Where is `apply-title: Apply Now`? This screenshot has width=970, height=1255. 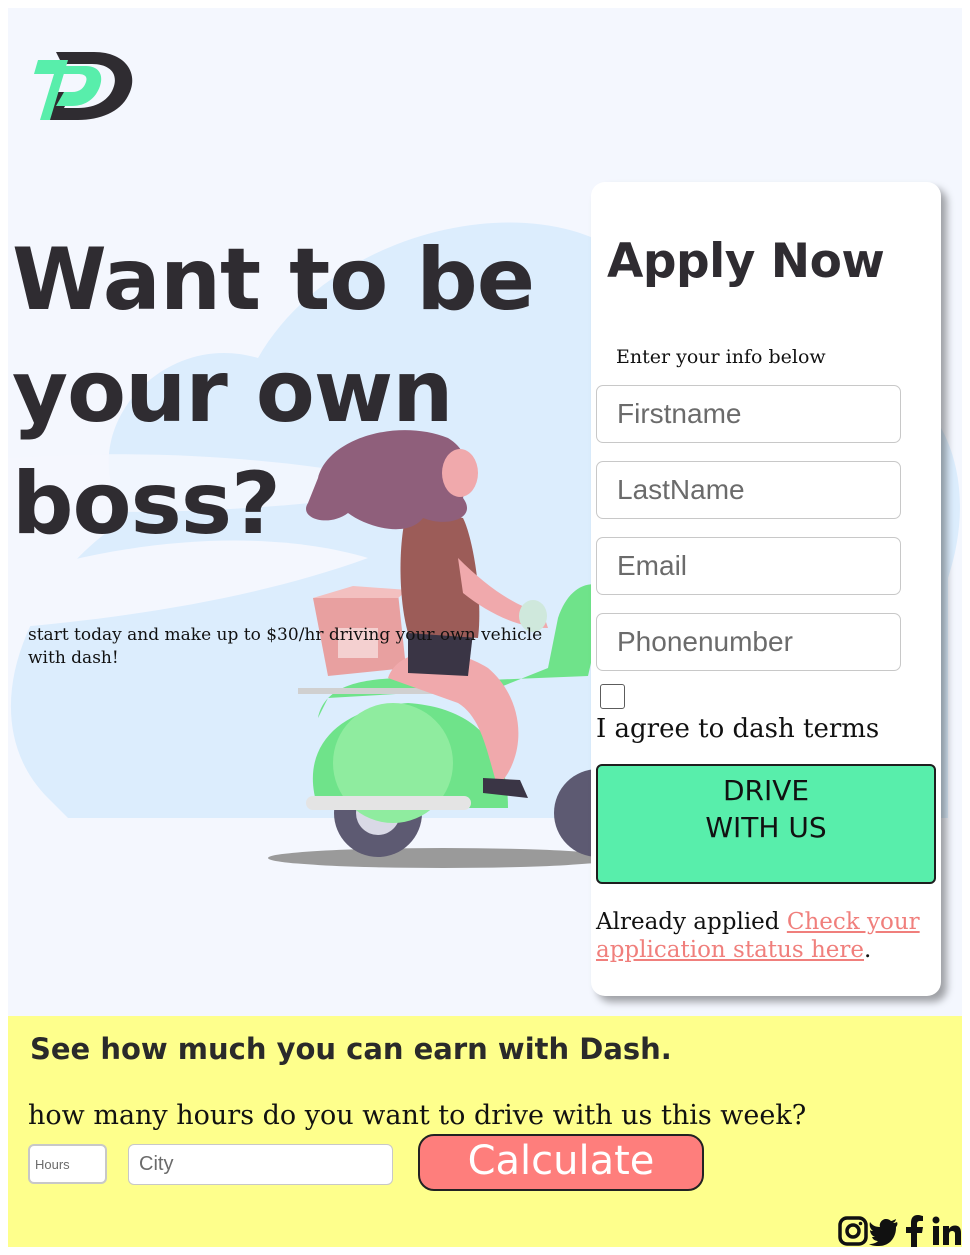 apply-title: Apply Now is located at coordinates (746, 261).